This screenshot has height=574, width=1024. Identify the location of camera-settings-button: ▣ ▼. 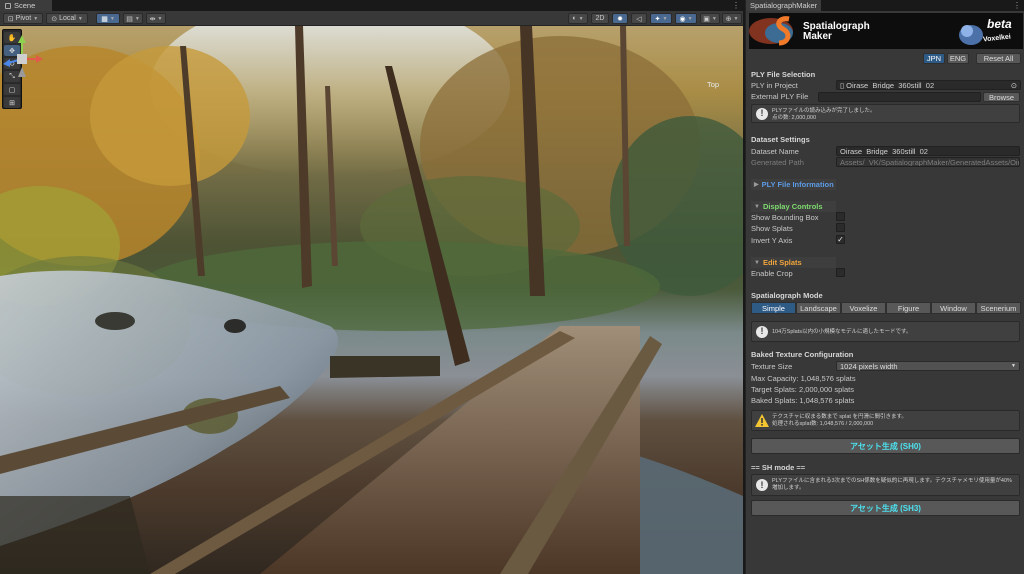
(710, 18).